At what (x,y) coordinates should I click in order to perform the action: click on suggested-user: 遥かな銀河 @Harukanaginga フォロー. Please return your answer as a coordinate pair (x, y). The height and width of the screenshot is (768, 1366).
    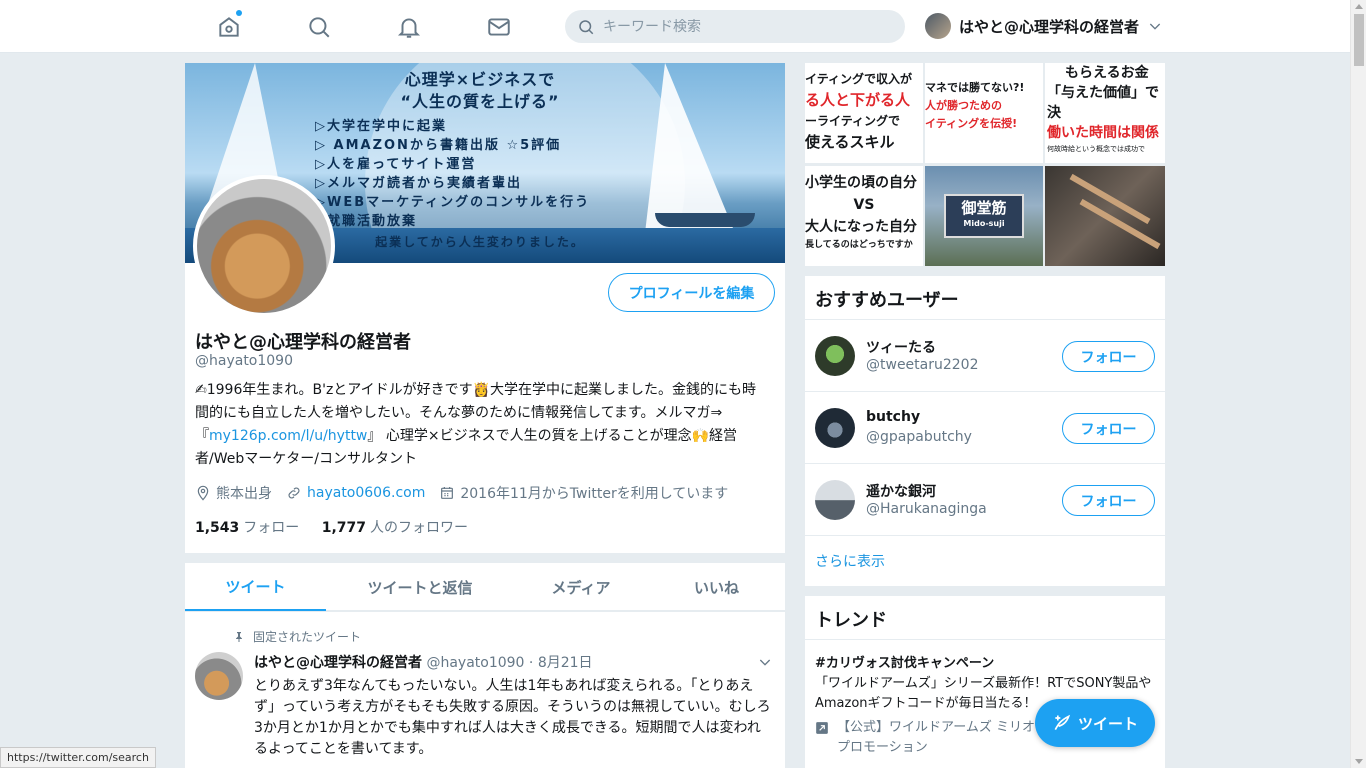
    Looking at the image, I should click on (985, 500).